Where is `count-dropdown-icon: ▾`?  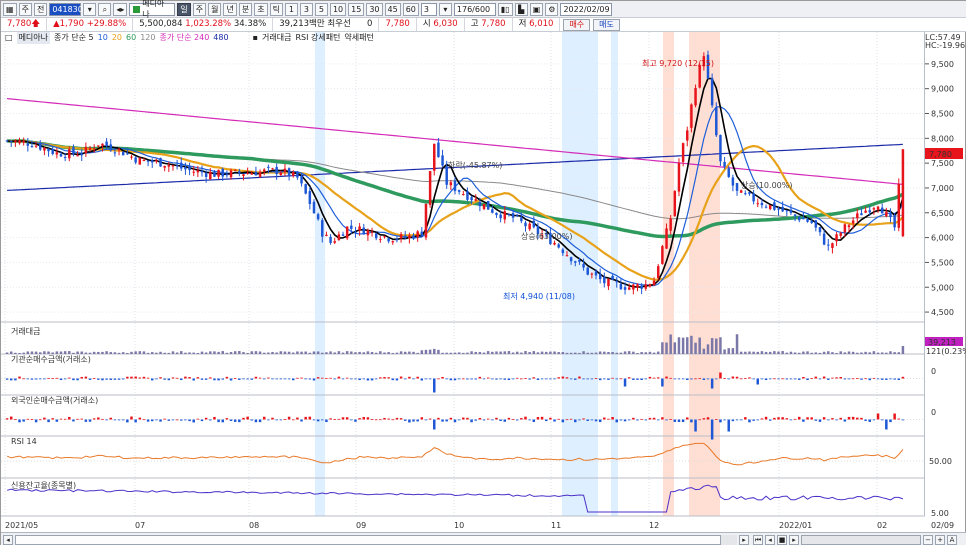 count-dropdown-icon: ▾ is located at coordinates (445, 9).